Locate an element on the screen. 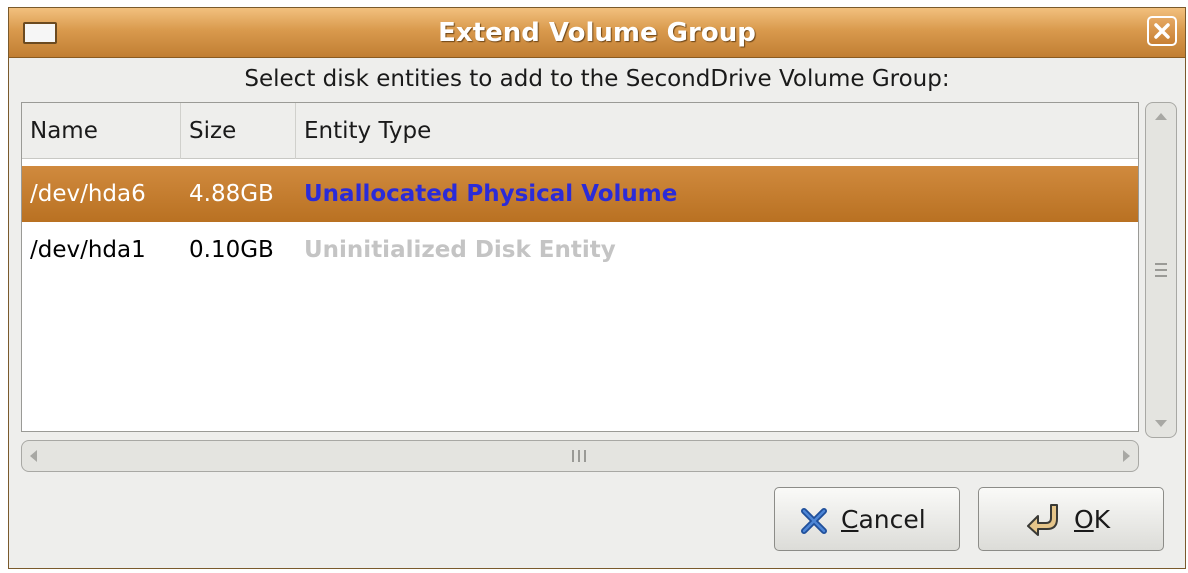 This screenshot has width=1188, height=573. close-button is located at coordinates (1162, 31).